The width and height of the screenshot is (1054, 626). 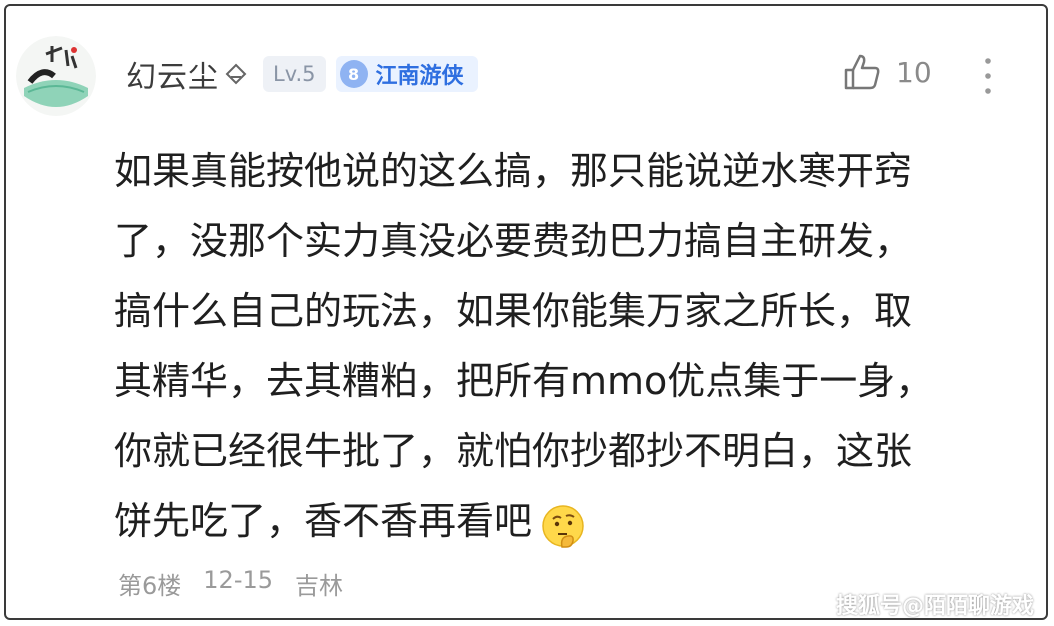 What do you see at coordinates (150, 586) in the screenshot?
I see `floor-number: 第6楼` at bounding box center [150, 586].